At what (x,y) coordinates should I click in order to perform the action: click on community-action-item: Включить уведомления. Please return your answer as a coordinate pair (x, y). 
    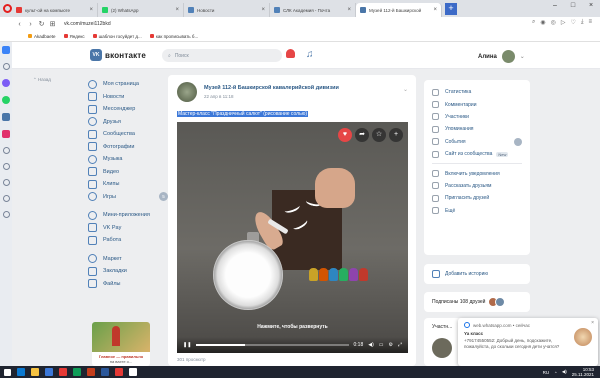
    Looking at the image, I should click on (477, 173).